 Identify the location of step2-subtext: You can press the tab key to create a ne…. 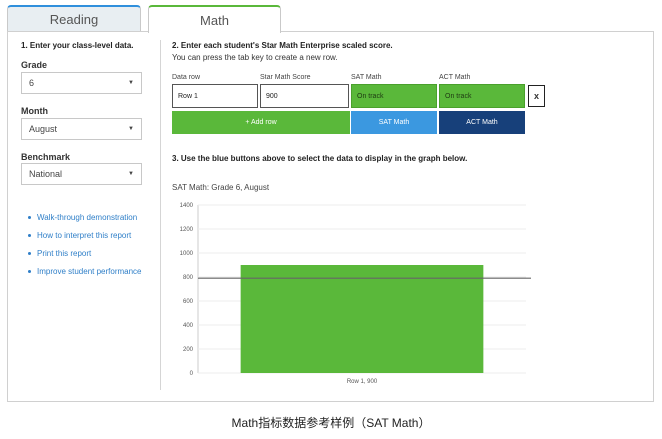
(255, 57).